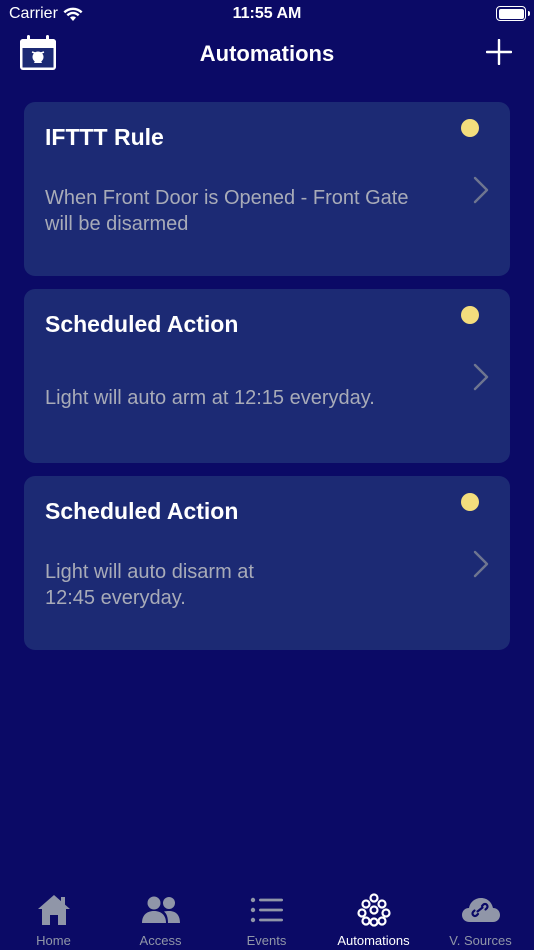 This screenshot has width=534, height=950. I want to click on page-title: Automations, so click(267, 53).